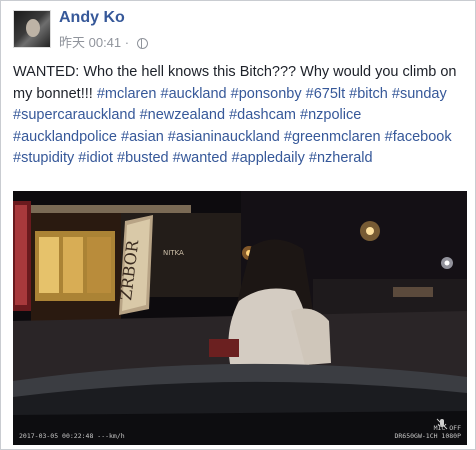 This screenshot has height=450, width=476. I want to click on hashtag-link: #auckland, so click(194, 94).